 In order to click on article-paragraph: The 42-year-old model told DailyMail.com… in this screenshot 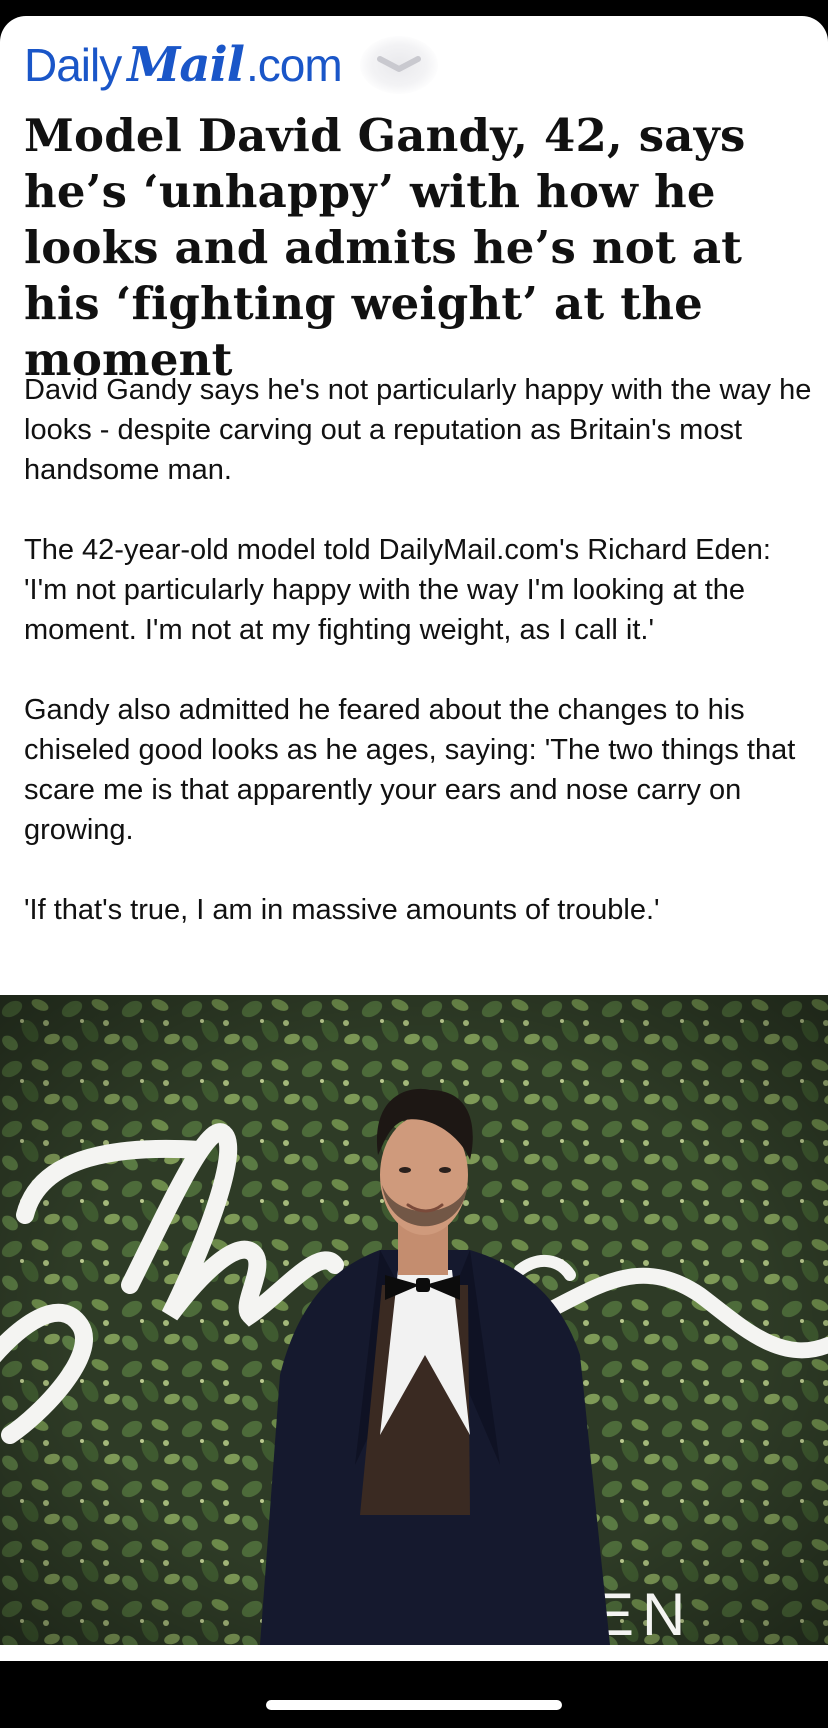, I will do `click(397, 590)`.